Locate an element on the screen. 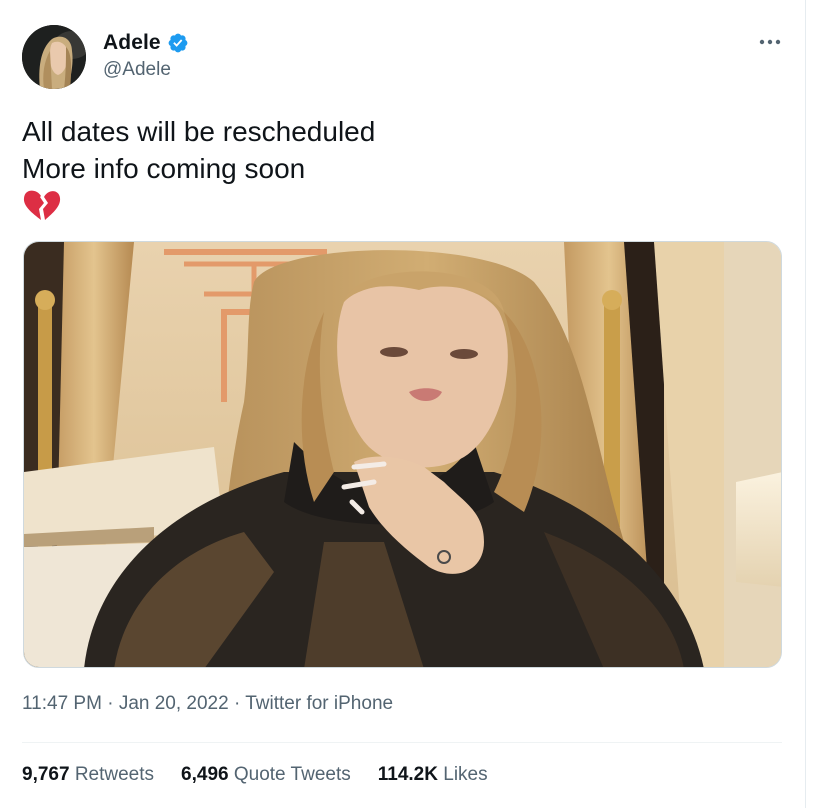 The height and width of the screenshot is (808, 824). tweet-text-line-1: All dates will be rescheduled is located at coordinates (199, 131).